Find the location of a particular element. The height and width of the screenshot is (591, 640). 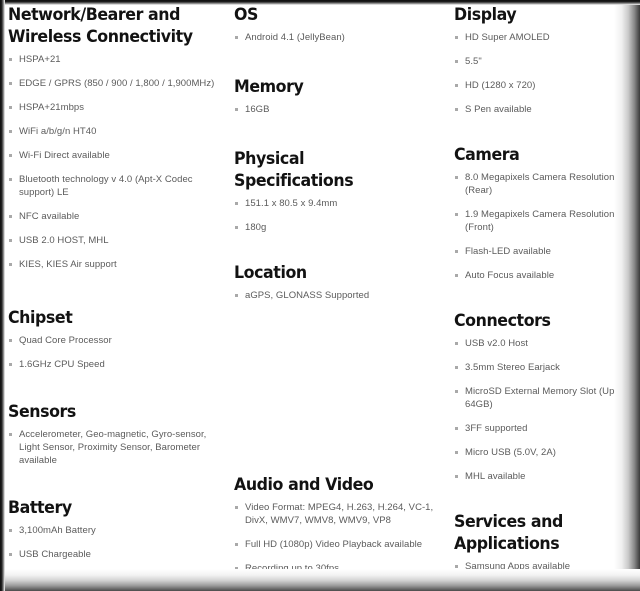

spec-item: Android 4.1 (JellyBean) is located at coordinates (335, 37).